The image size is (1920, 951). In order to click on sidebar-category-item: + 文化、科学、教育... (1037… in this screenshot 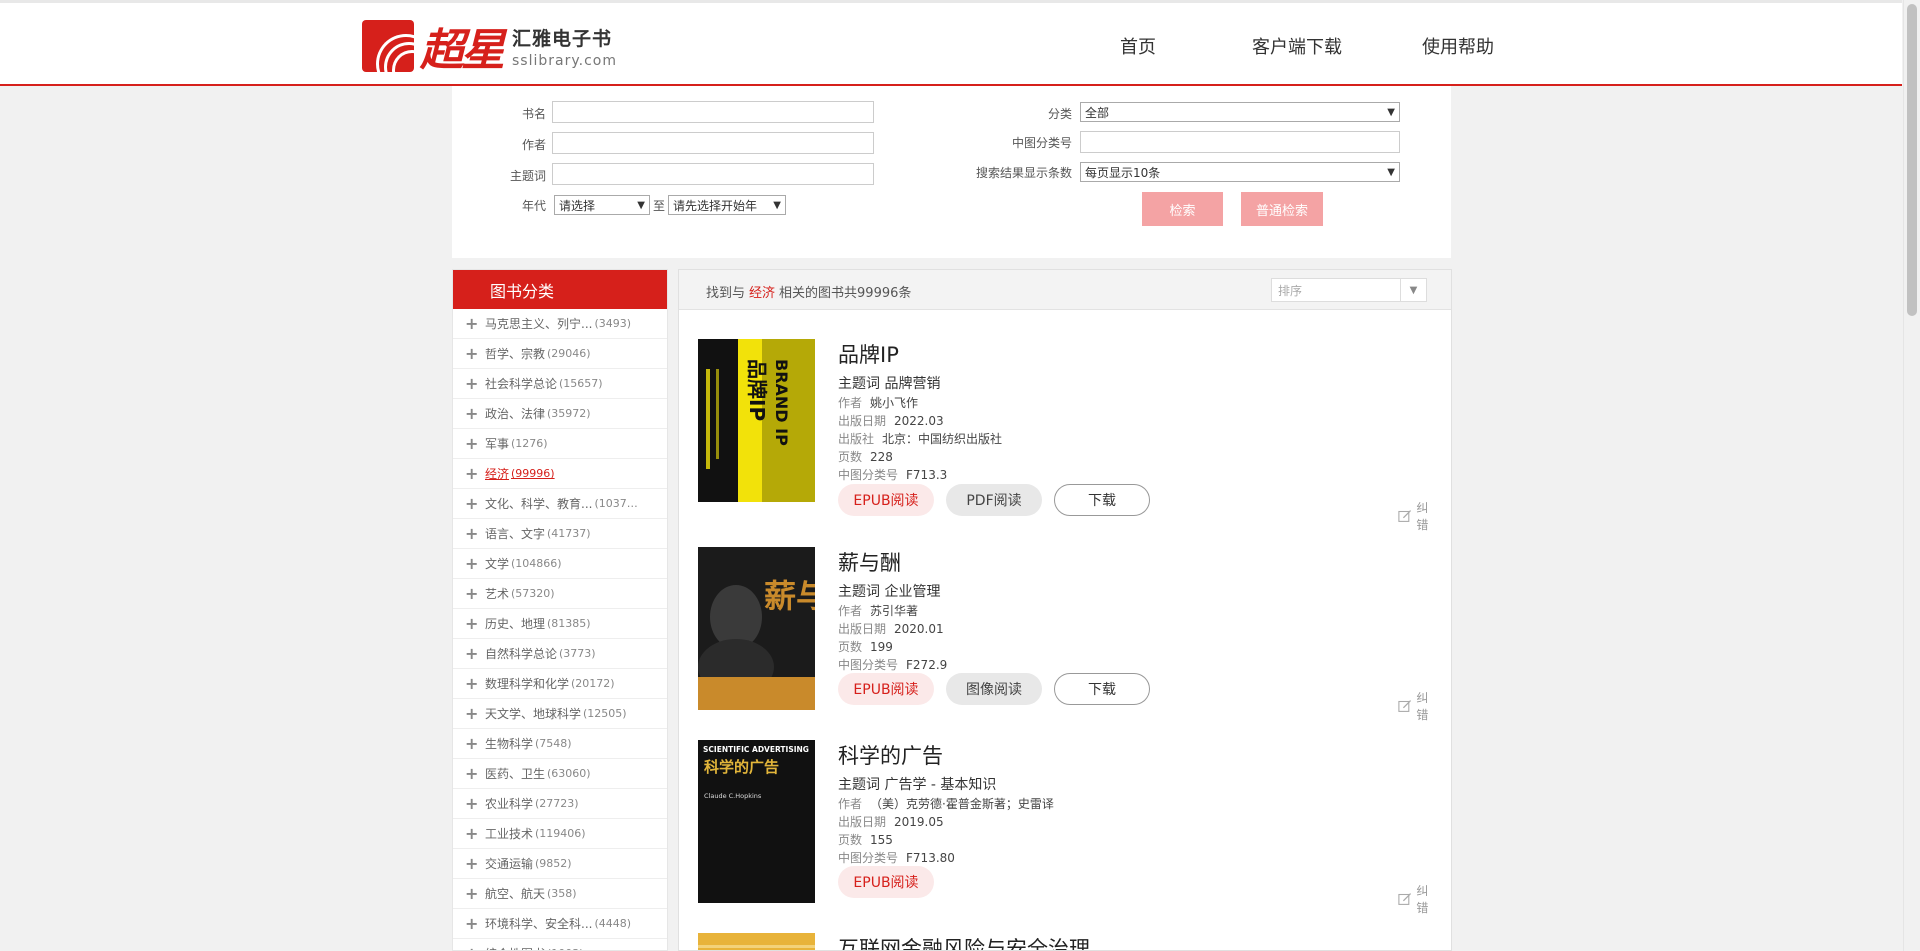, I will do `click(560, 504)`.